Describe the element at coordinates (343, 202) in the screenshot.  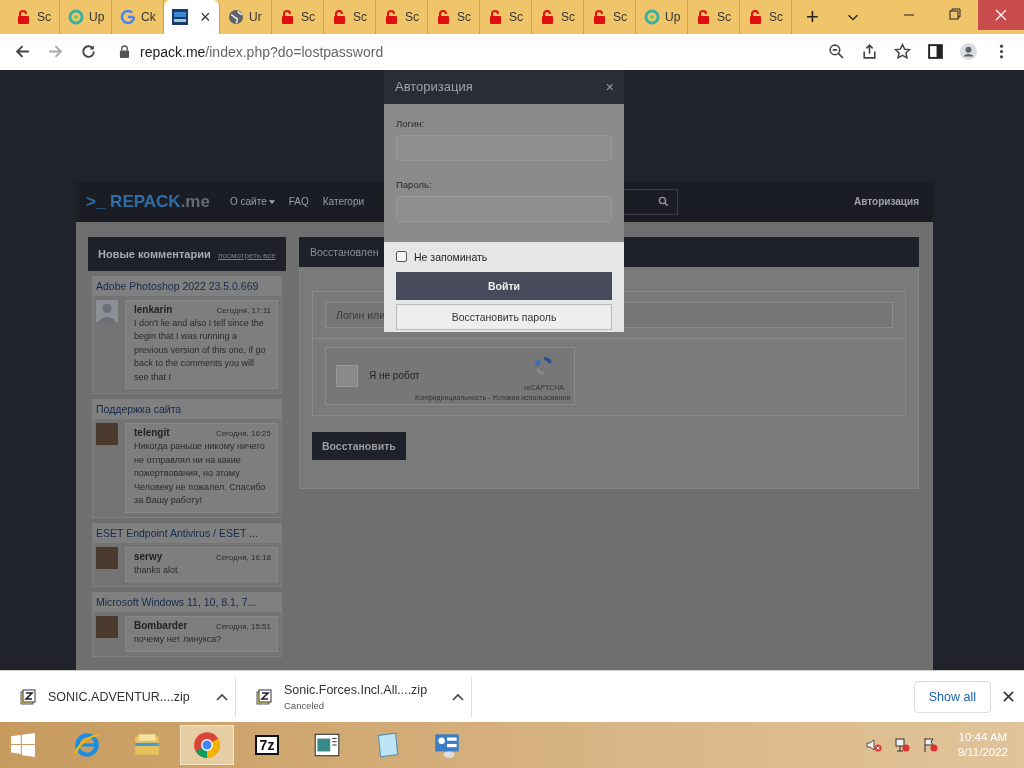
I see `nav-link: Категори` at that location.